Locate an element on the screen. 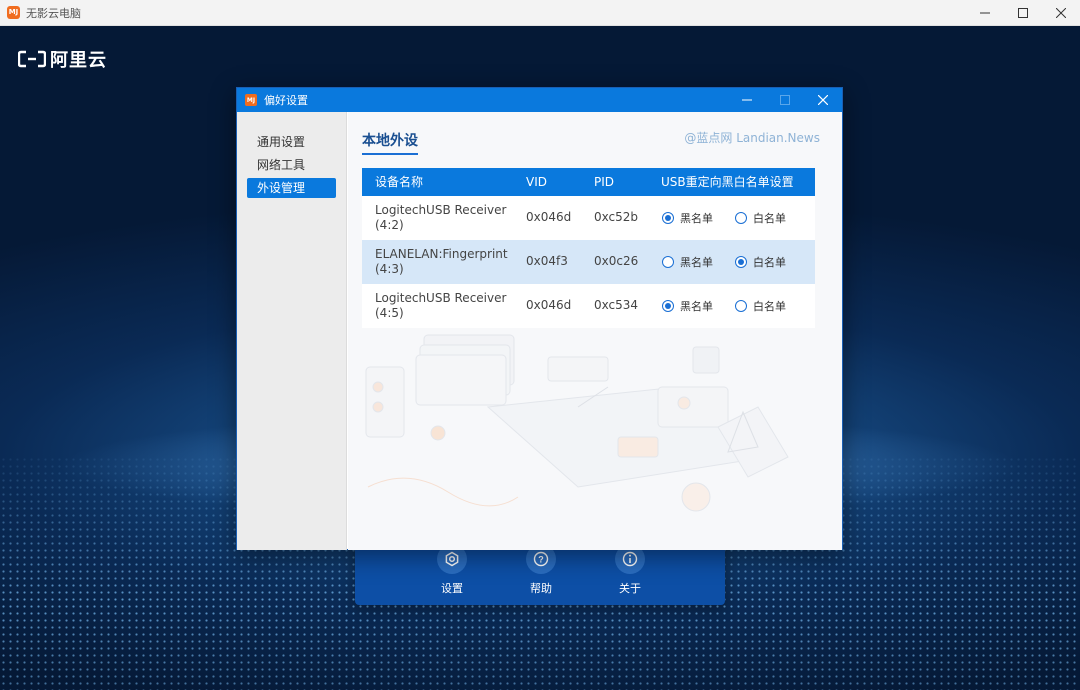 This screenshot has width=1080, height=690. dialog-minimize-button is located at coordinates (747, 100).